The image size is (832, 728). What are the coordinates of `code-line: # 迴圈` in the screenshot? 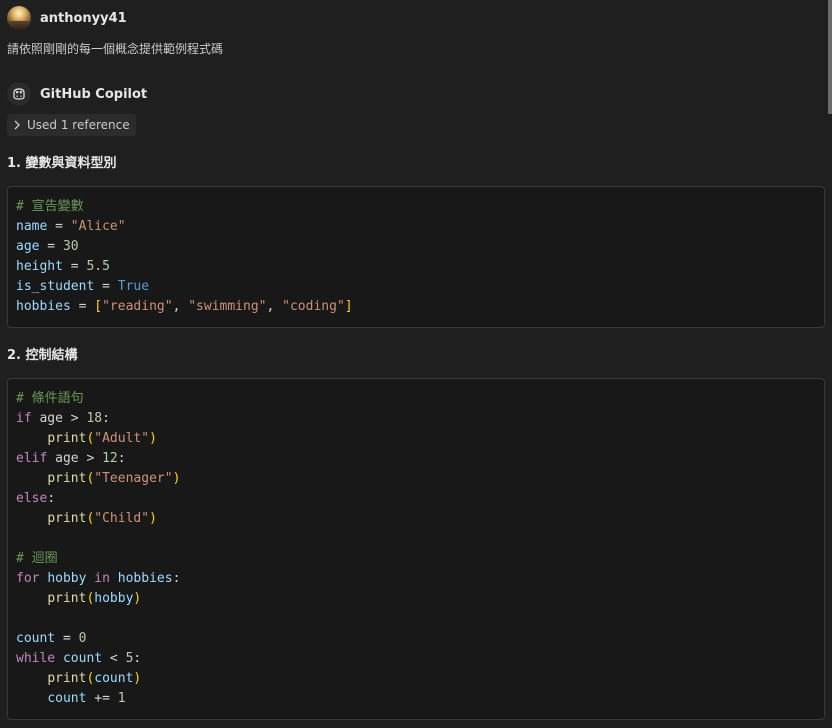 It's located at (416, 559).